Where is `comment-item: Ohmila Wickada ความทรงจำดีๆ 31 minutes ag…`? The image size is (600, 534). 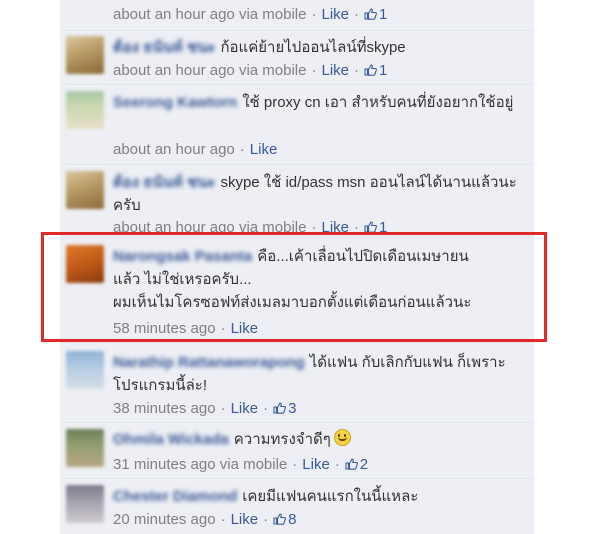
comment-item: Ohmila Wickada ความทรงจำดีๆ 31 minutes ag… is located at coordinates (297, 450).